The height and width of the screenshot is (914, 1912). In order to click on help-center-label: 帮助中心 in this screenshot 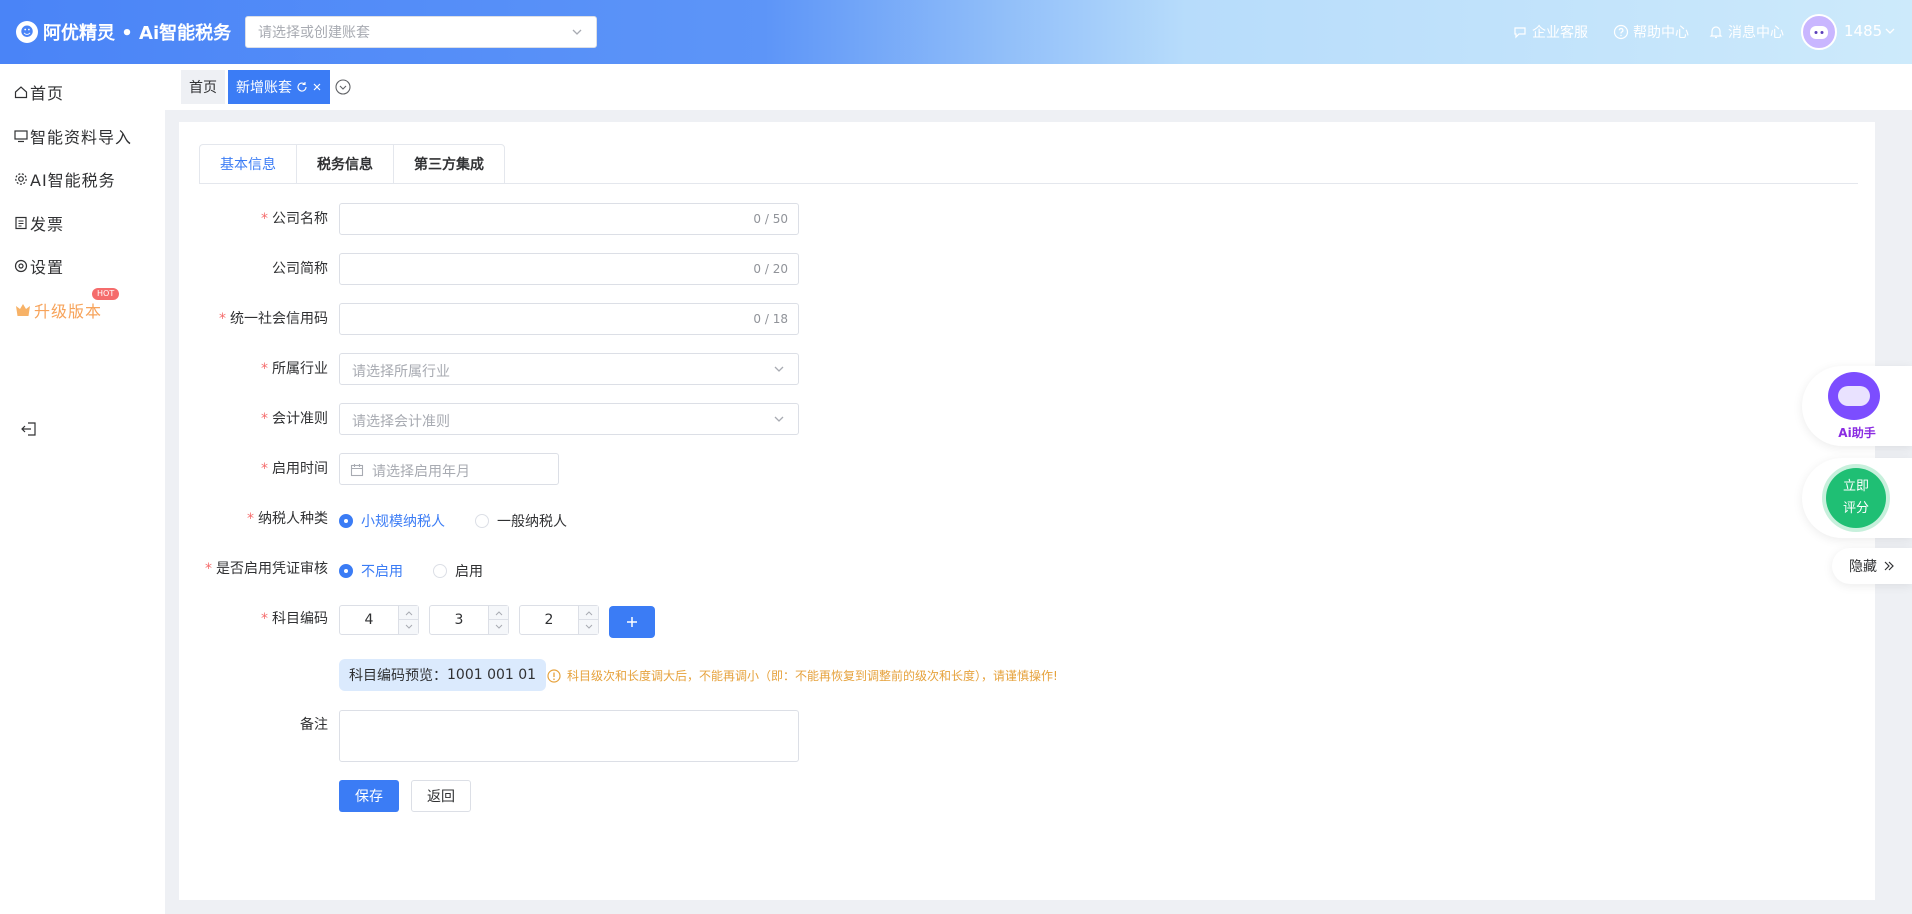, I will do `click(1661, 33)`.